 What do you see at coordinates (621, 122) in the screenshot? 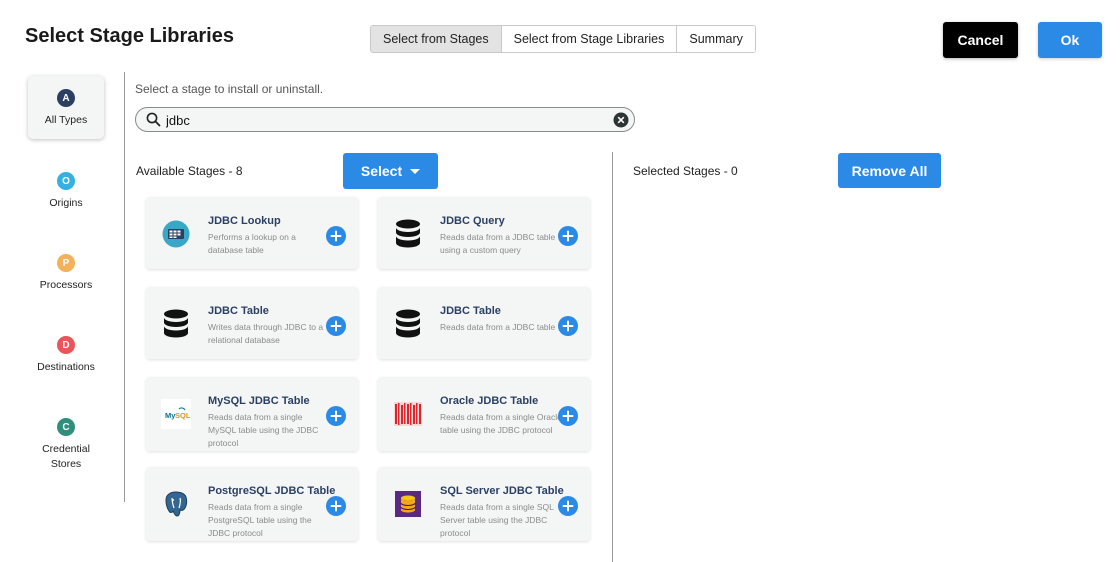
I see `clear-icon` at bounding box center [621, 122].